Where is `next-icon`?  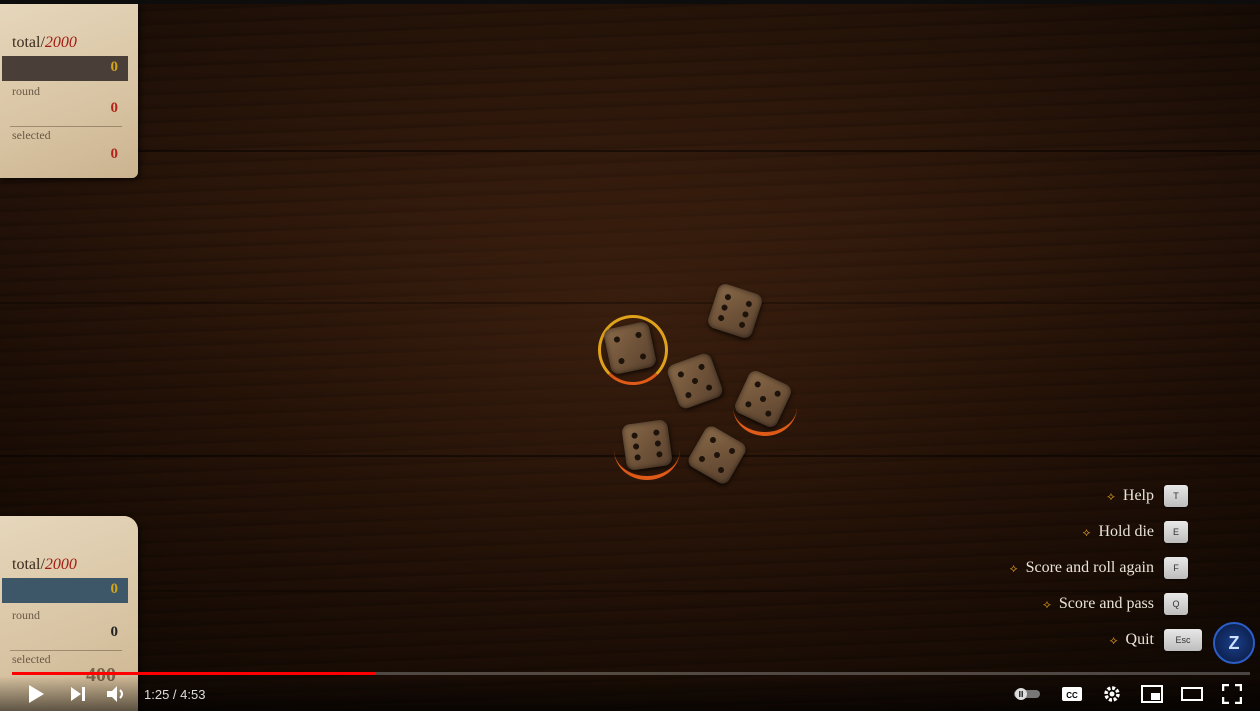 next-icon is located at coordinates (78, 694).